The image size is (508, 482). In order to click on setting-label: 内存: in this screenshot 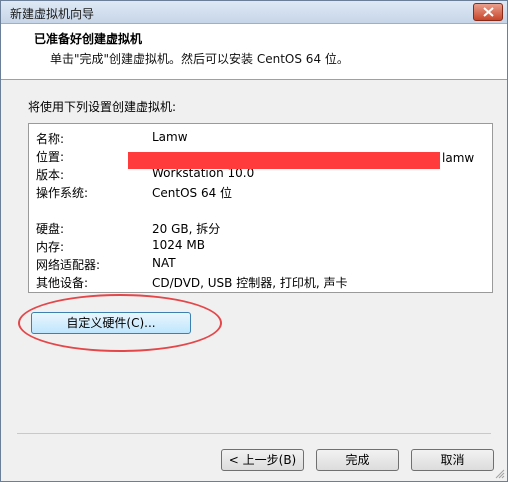, I will do `click(50, 247)`.